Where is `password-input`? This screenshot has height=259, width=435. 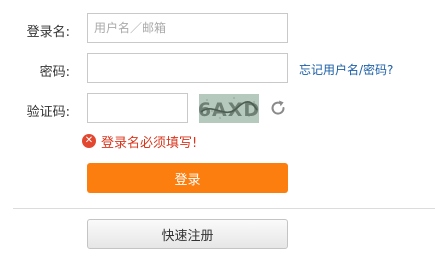
password-input is located at coordinates (187, 68).